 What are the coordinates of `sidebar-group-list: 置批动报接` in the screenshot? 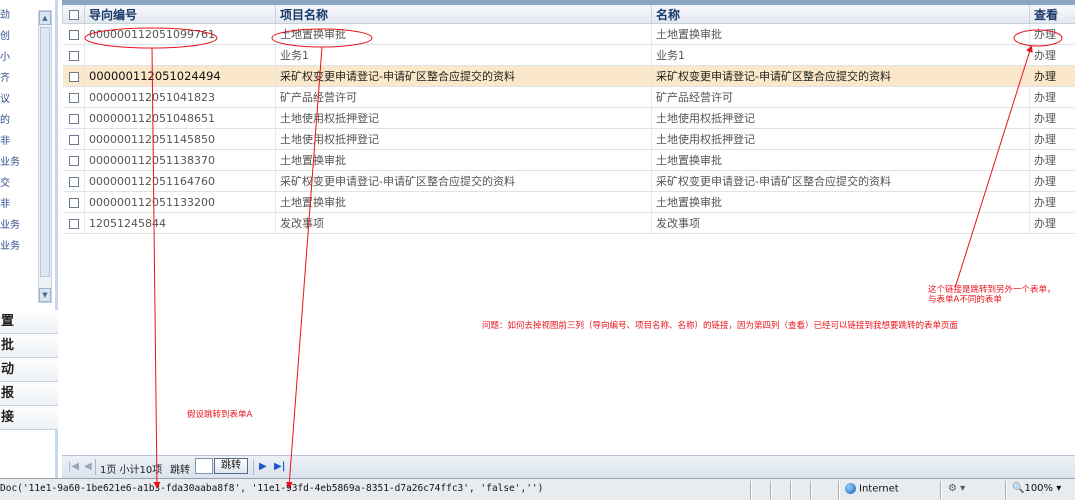 It's located at (29, 370).